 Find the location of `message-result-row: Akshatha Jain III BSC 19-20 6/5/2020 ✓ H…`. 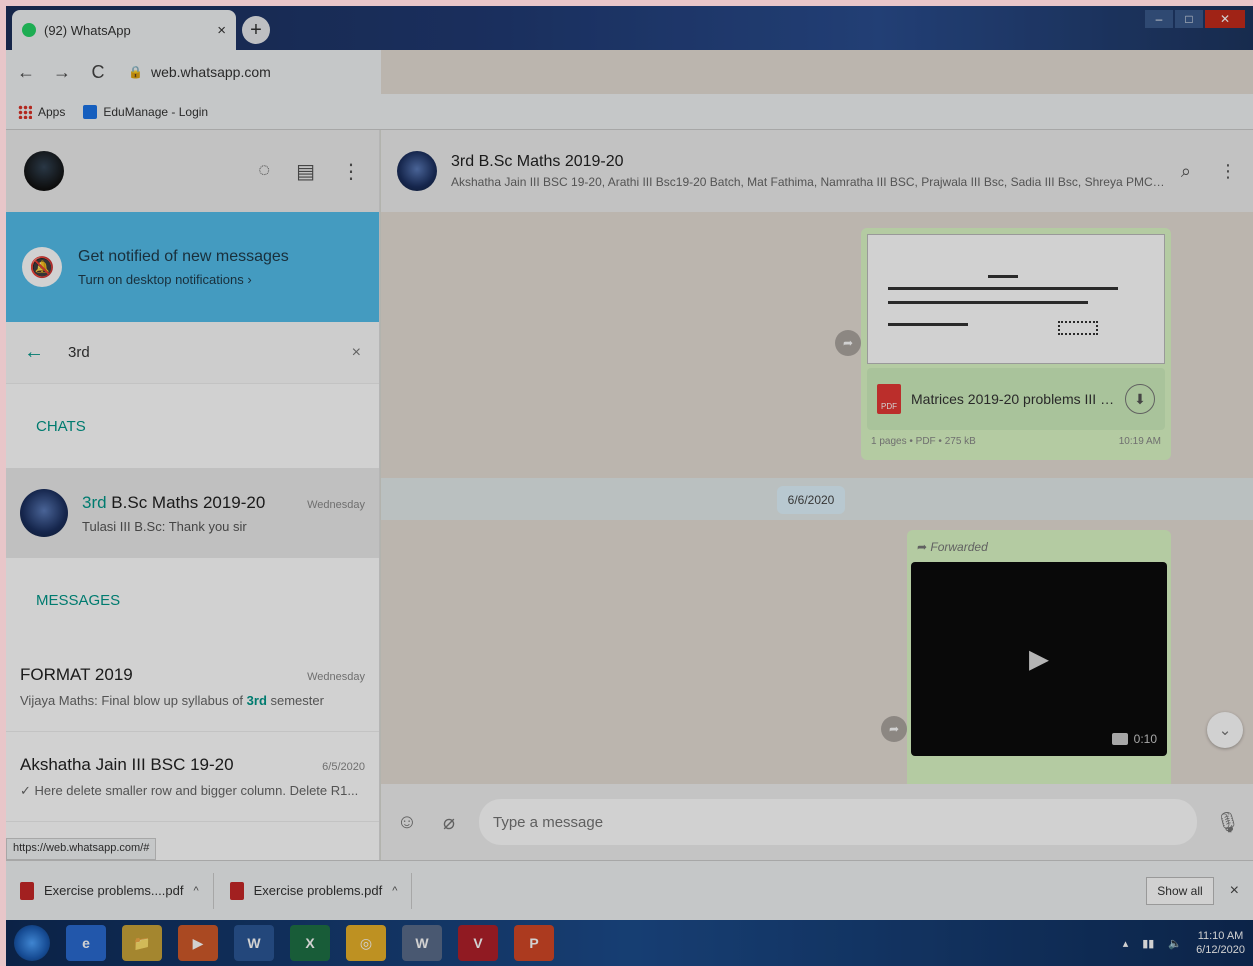

message-result-row: Akshatha Jain III BSC 19-20 6/5/2020 ✓ H… is located at coordinates (192, 777).